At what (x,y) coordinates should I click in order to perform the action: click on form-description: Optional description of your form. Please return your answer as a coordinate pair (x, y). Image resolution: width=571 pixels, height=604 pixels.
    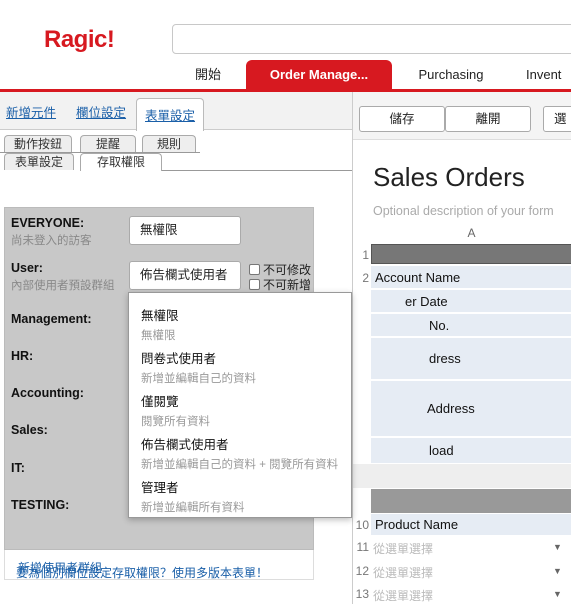
    Looking at the image, I should click on (463, 211).